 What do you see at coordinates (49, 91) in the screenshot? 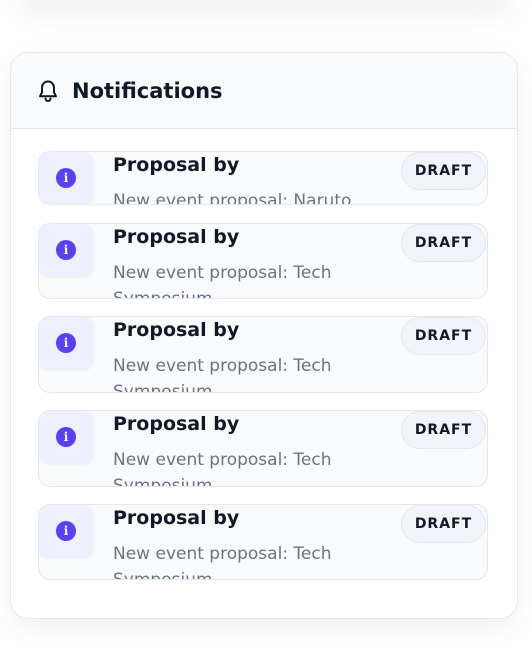
I see `bell-icon` at bounding box center [49, 91].